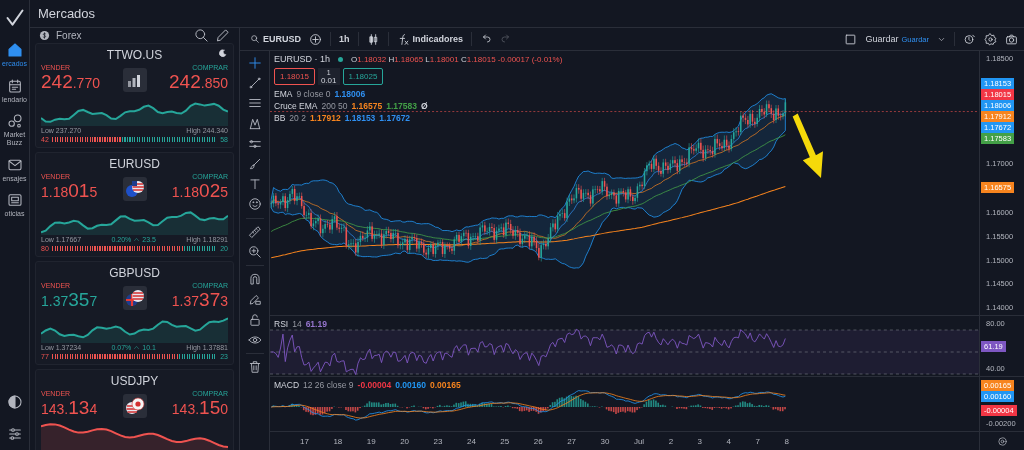 Image resolution: width=1024 pixels, height=450 pixels. I want to click on brush-icon, so click(254, 163).